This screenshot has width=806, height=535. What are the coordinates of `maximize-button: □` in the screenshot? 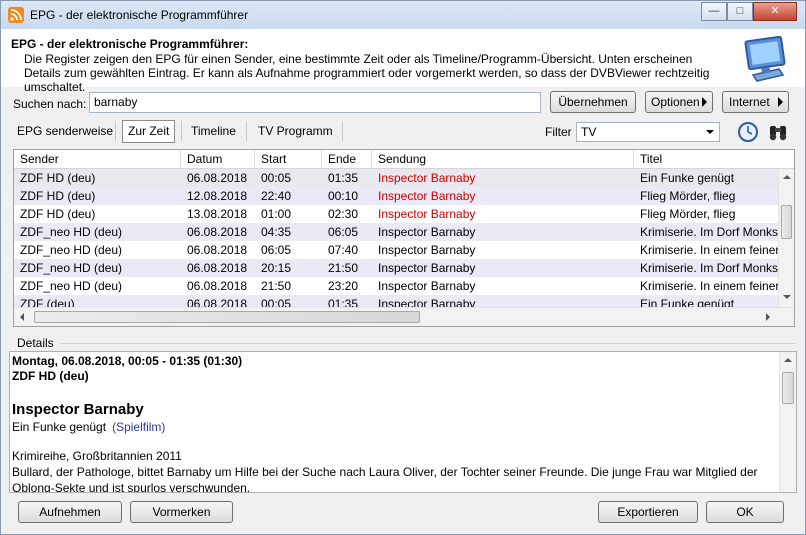 It's located at (740, 11).